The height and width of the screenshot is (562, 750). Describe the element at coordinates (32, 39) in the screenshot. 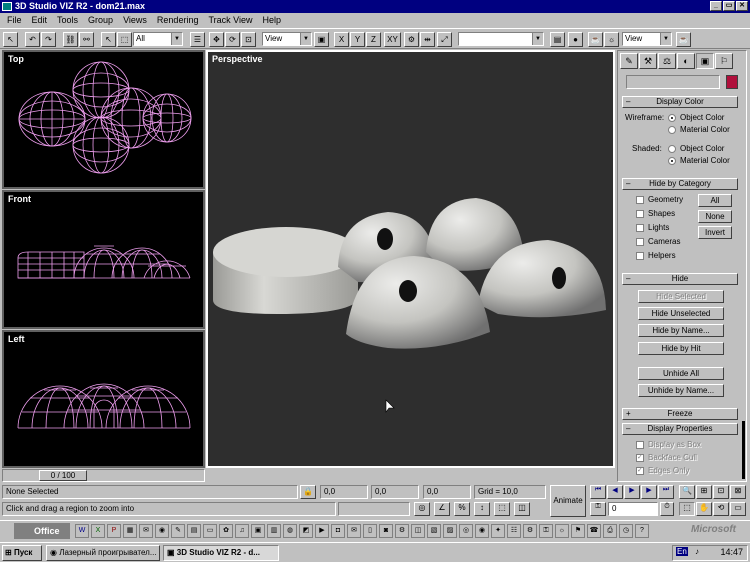

I see `undo-icon: ↶` at that location.